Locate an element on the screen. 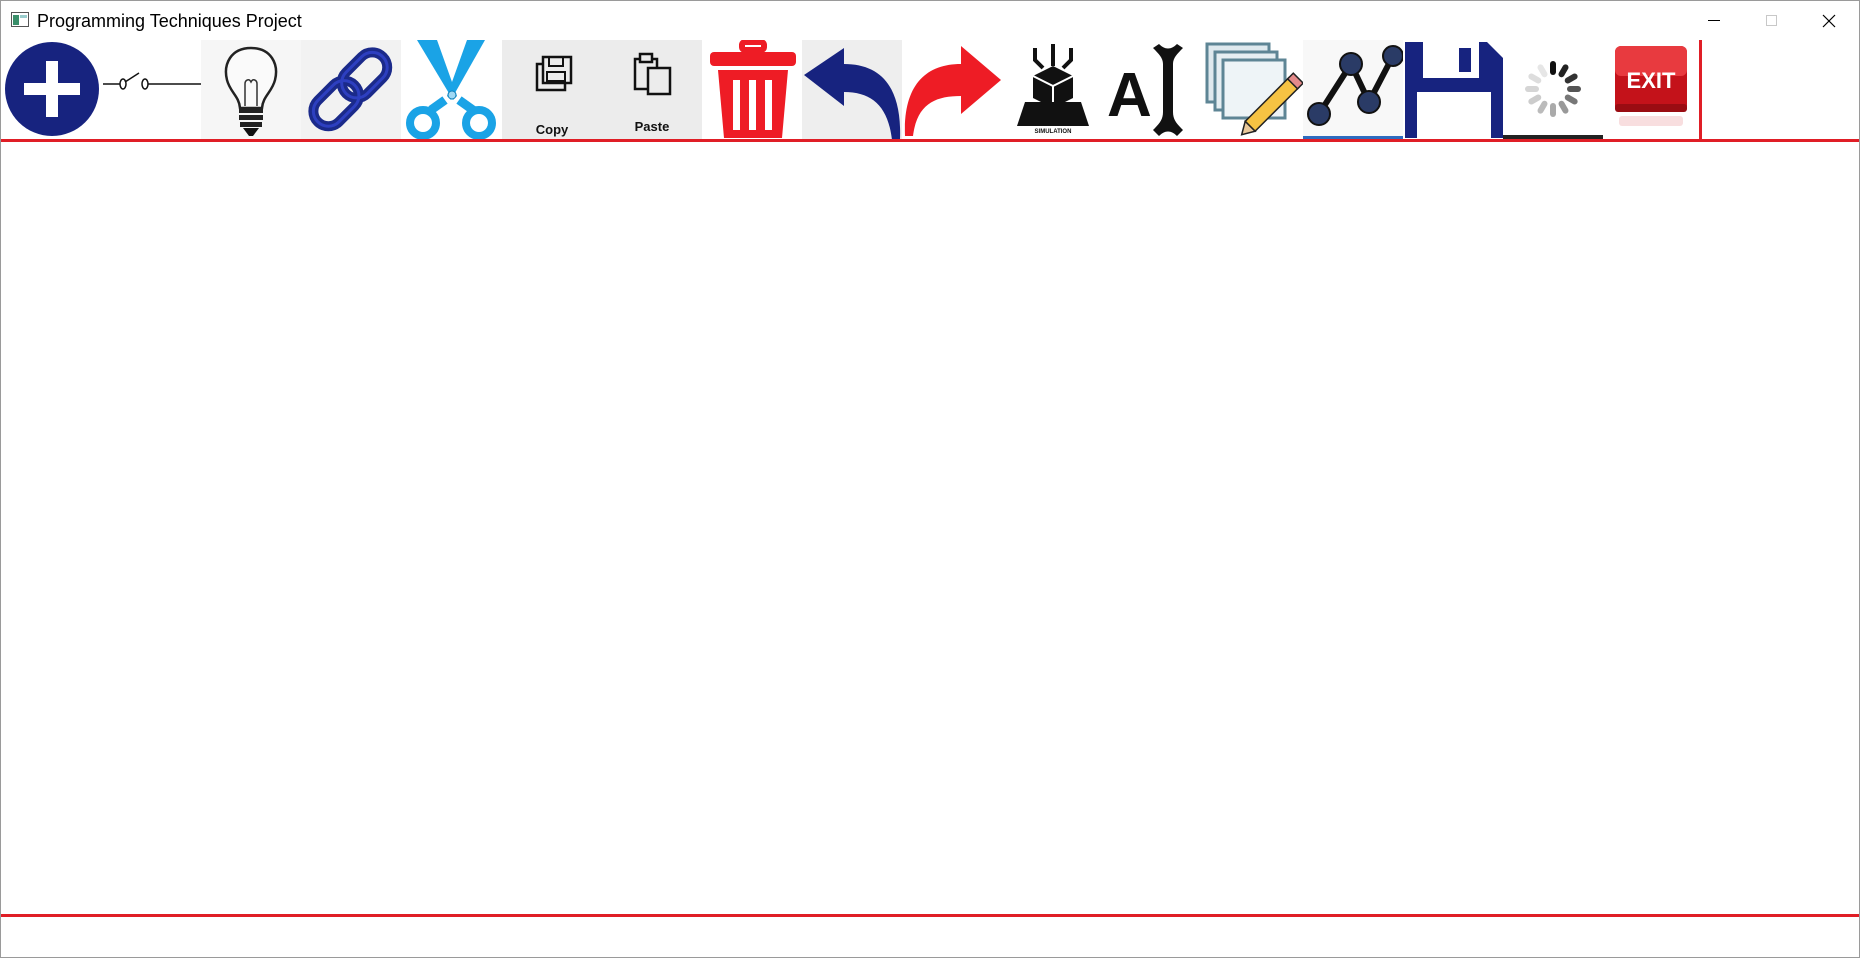  simulation-icon is located at coordinates (1053, 85).